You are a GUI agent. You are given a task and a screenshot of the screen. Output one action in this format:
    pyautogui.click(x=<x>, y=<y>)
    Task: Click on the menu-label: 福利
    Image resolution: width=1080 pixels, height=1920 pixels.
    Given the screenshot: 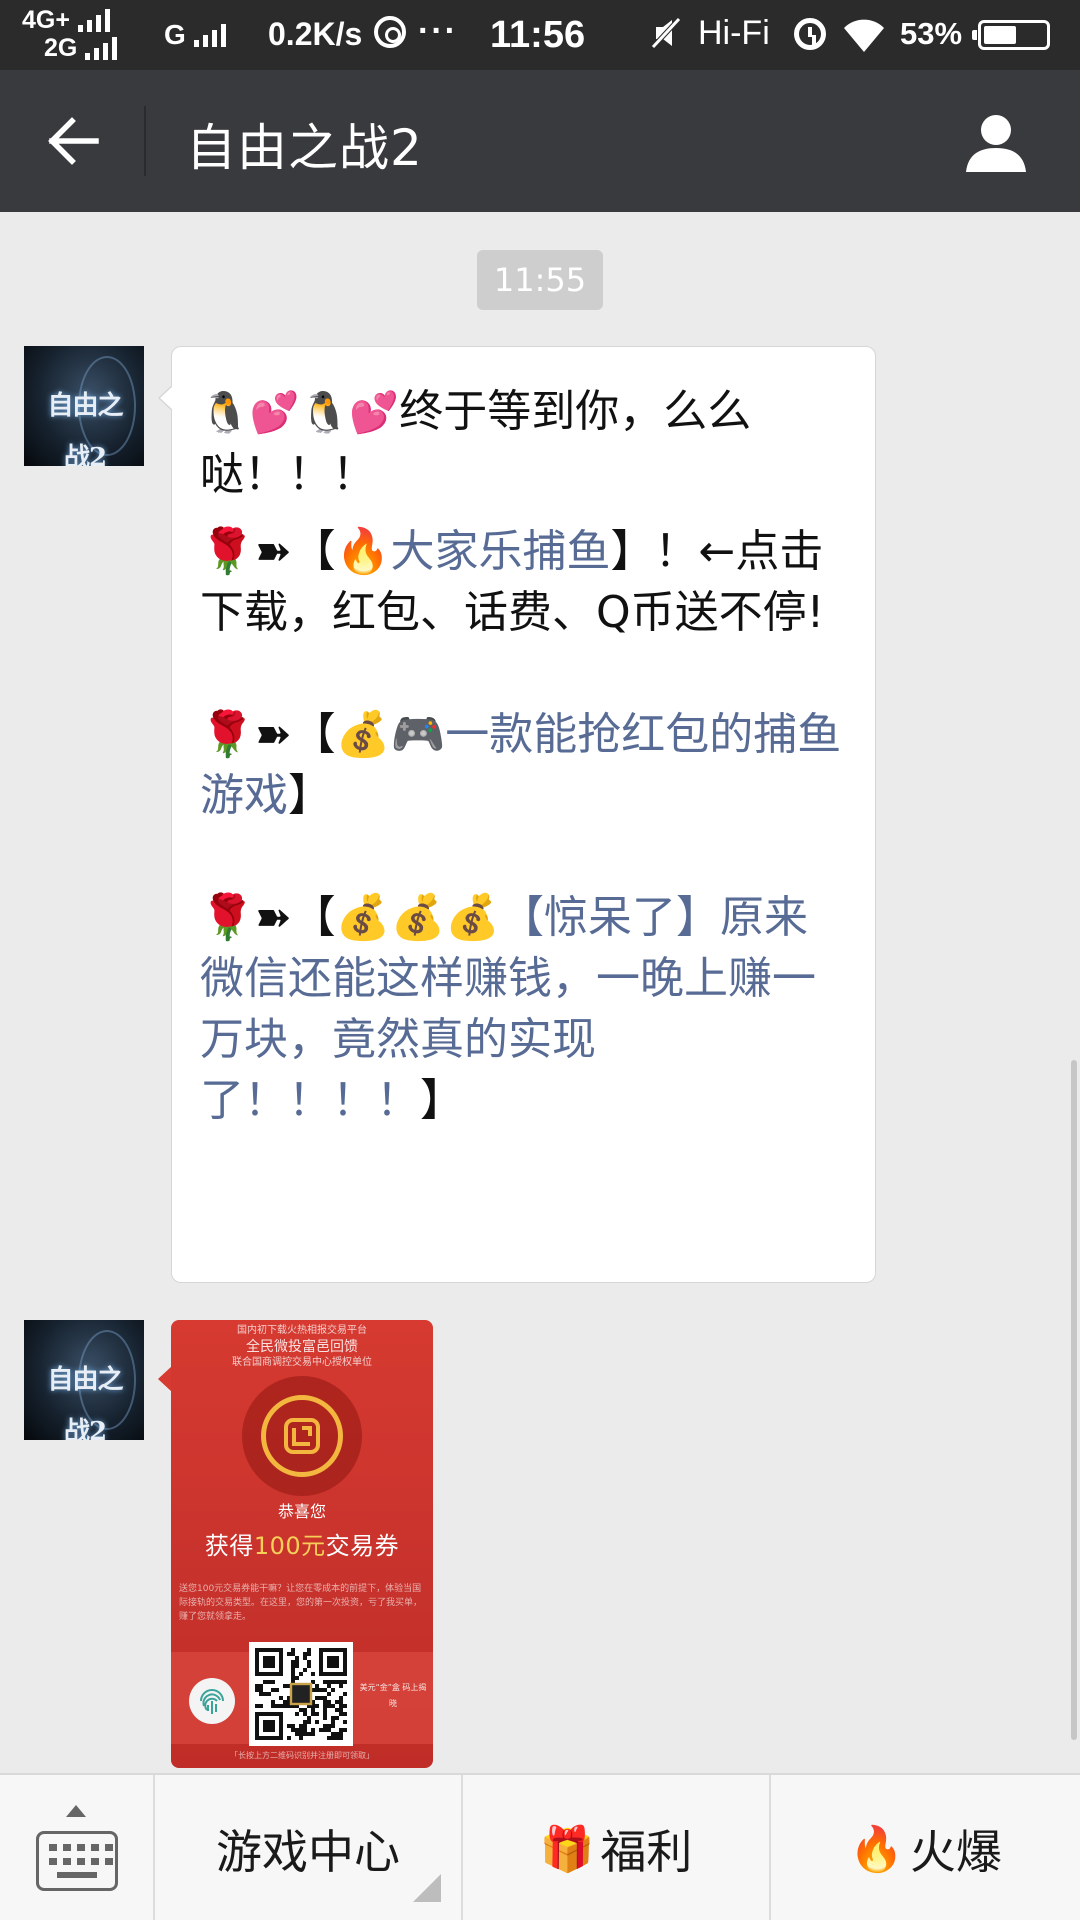 What is the action you would take?
    pyautogui.click(x=646, y=1851)
    